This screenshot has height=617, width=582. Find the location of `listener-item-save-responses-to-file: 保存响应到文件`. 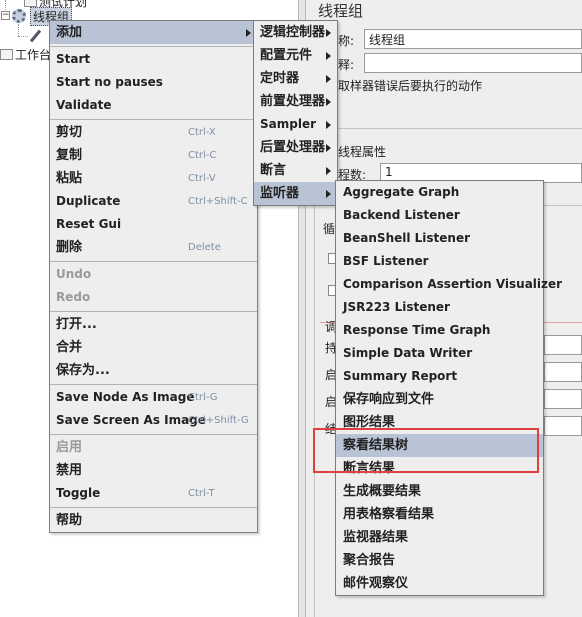

listener-item-save-responses-to-file: 保存响应到文件 is located at coordinates (439, 399).